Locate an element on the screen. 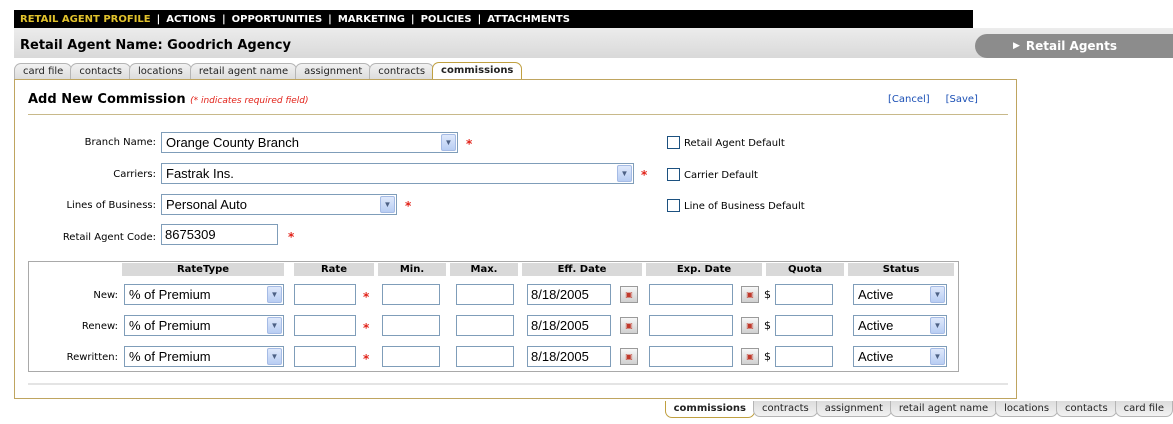  carrier-default-label: Carrier Default is located at coordinates (721, 175).